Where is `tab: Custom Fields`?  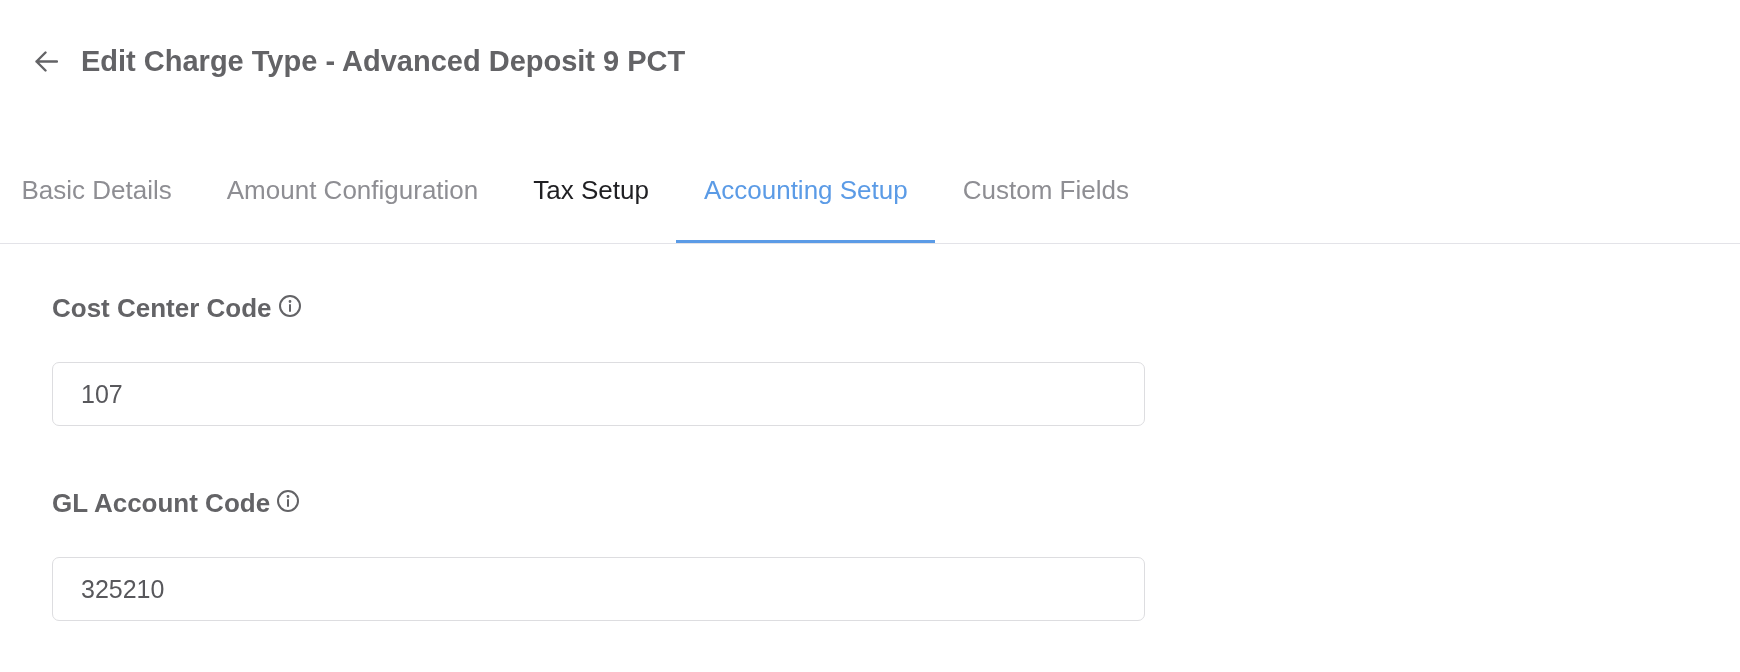
tab: Custom Fields is located at coordinates (1046, 209).